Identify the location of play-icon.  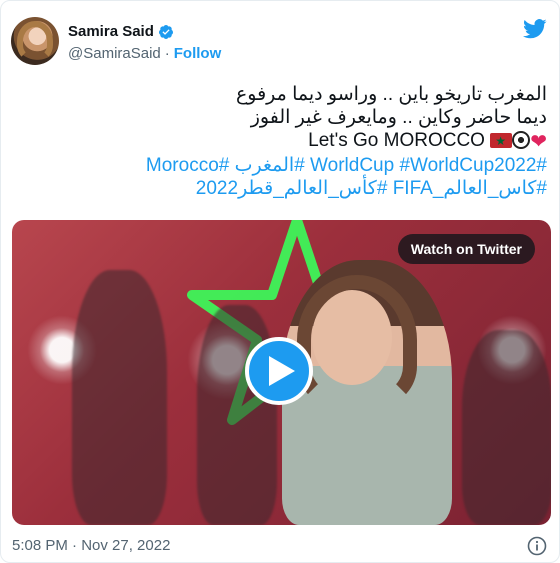
(282, 371).